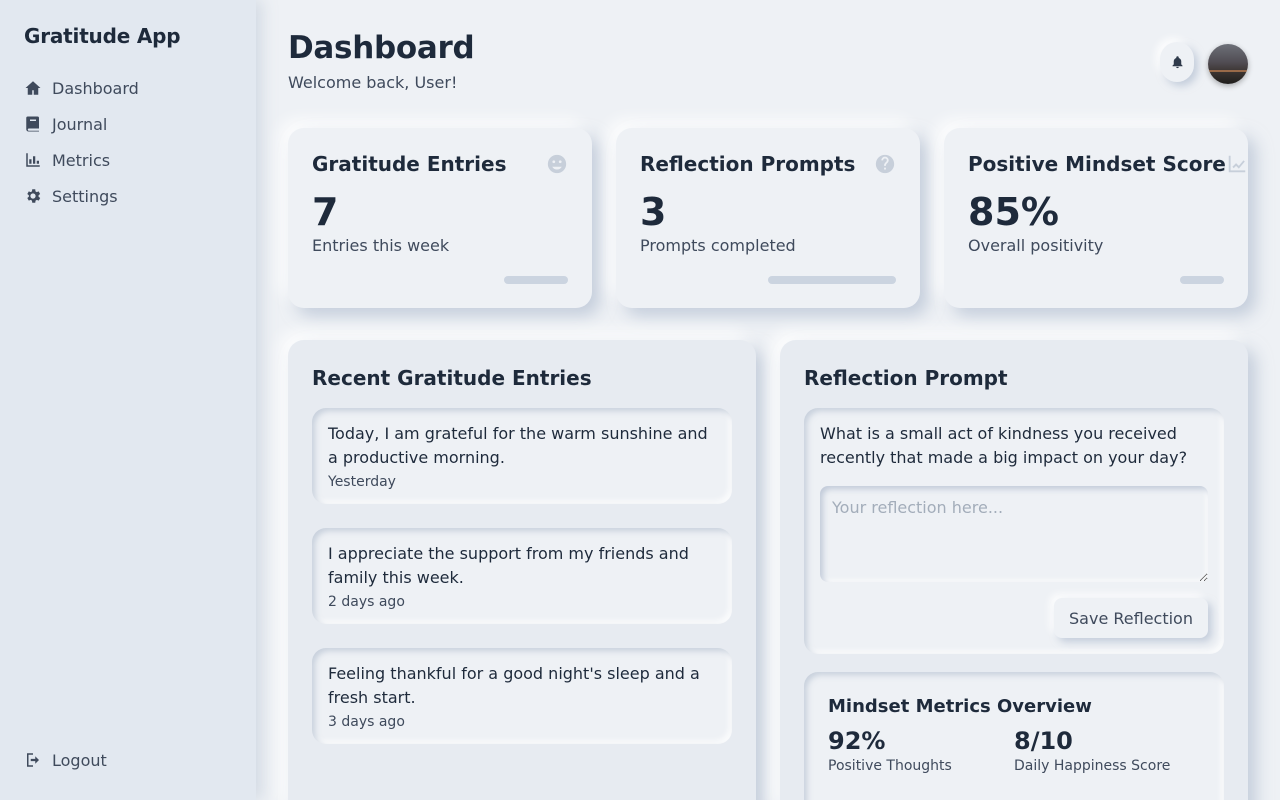 The width and height of the screenshot is (1280, 800). What do you see at coordinates (1043, 741) in the screenshot?
I see `metric-value: 8/10` at bounding box center [1043, 741].